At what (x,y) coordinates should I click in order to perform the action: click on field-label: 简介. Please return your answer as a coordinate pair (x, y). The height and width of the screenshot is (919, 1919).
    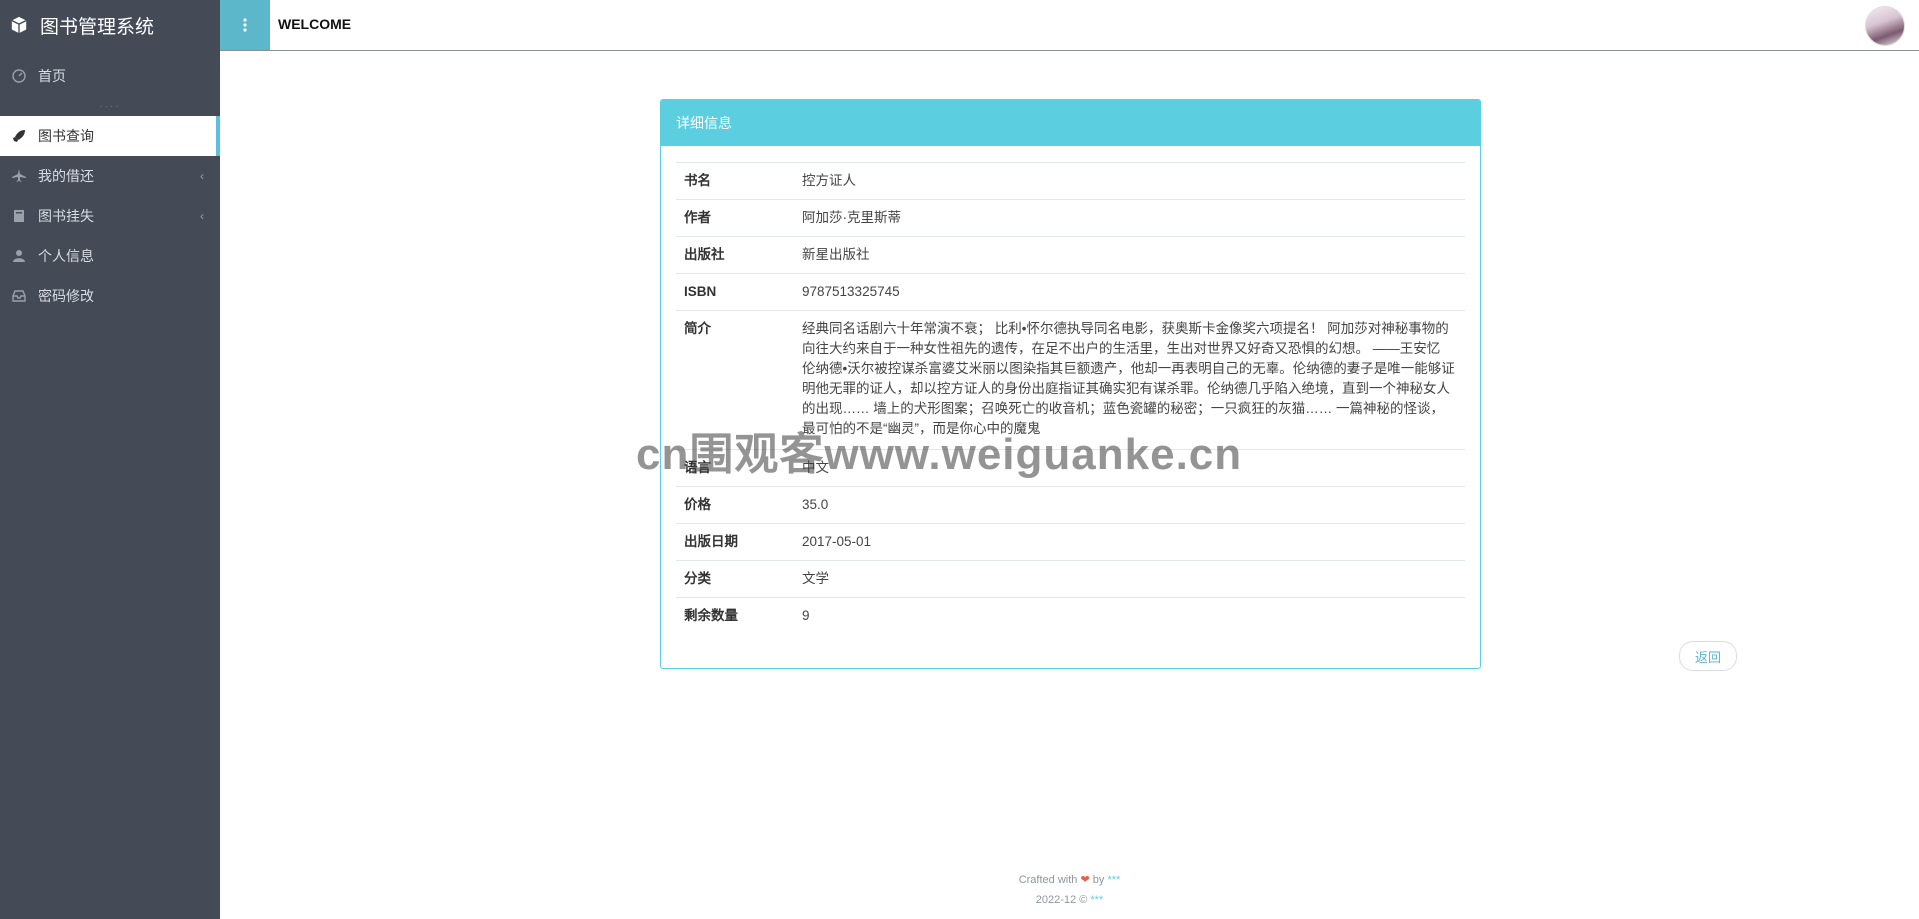
    Looking at the image, I should click on (735, 380).